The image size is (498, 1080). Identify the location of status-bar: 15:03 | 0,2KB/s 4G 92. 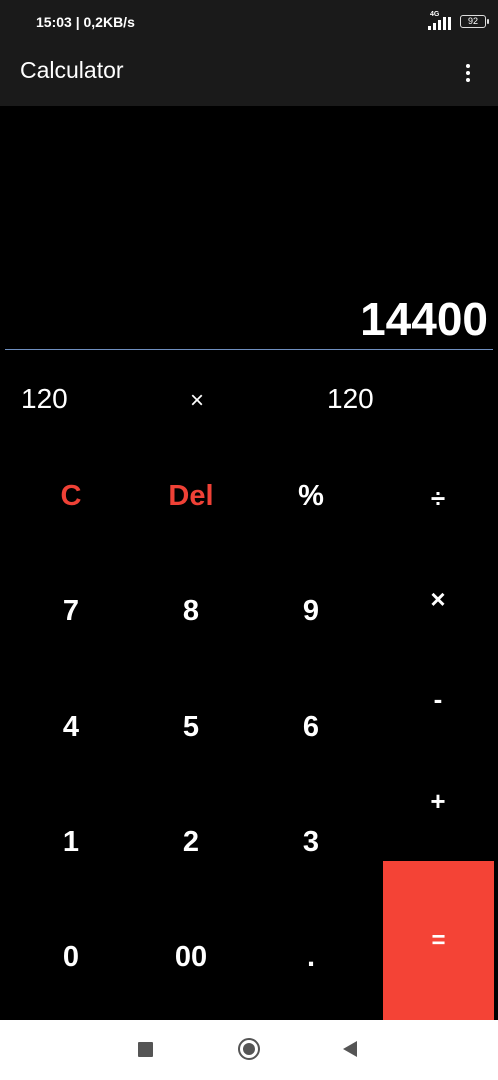
(249, 22).